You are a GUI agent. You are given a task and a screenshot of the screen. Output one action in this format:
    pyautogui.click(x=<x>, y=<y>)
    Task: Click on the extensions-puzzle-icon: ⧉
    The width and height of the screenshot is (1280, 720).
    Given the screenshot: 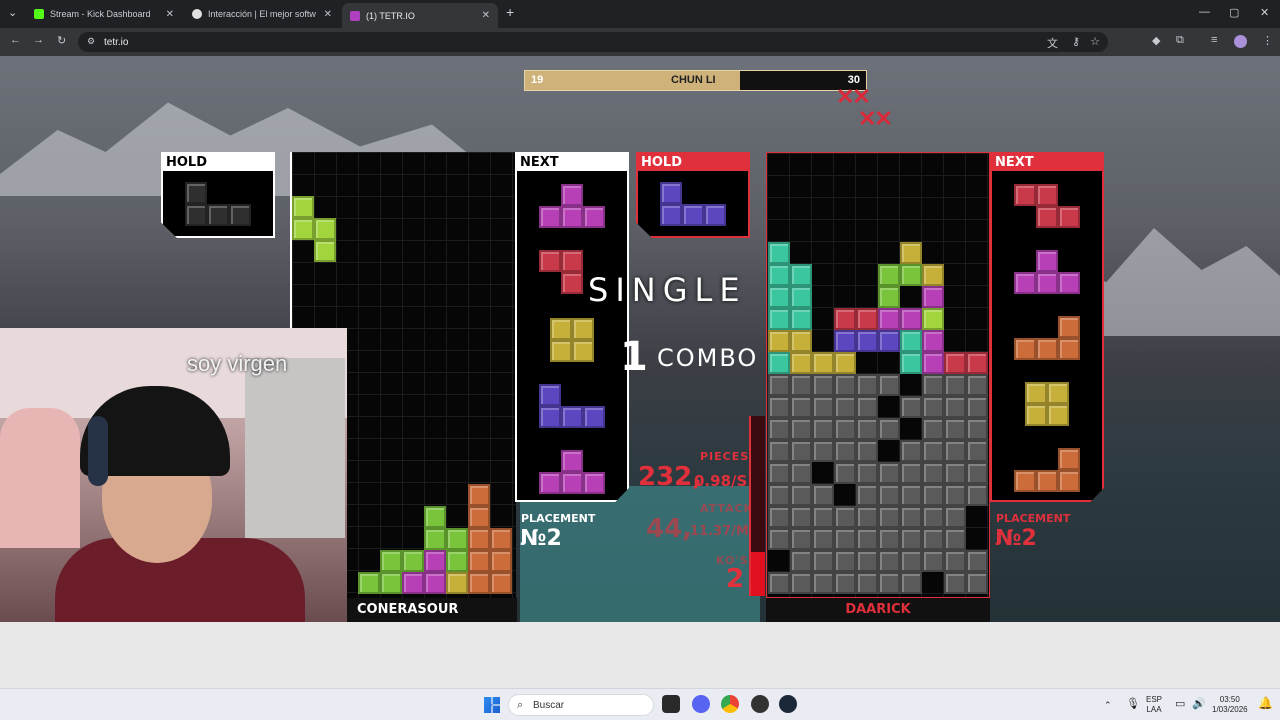 What is the action you would take?
    pyautogui.click(x=1180, y=40)
    